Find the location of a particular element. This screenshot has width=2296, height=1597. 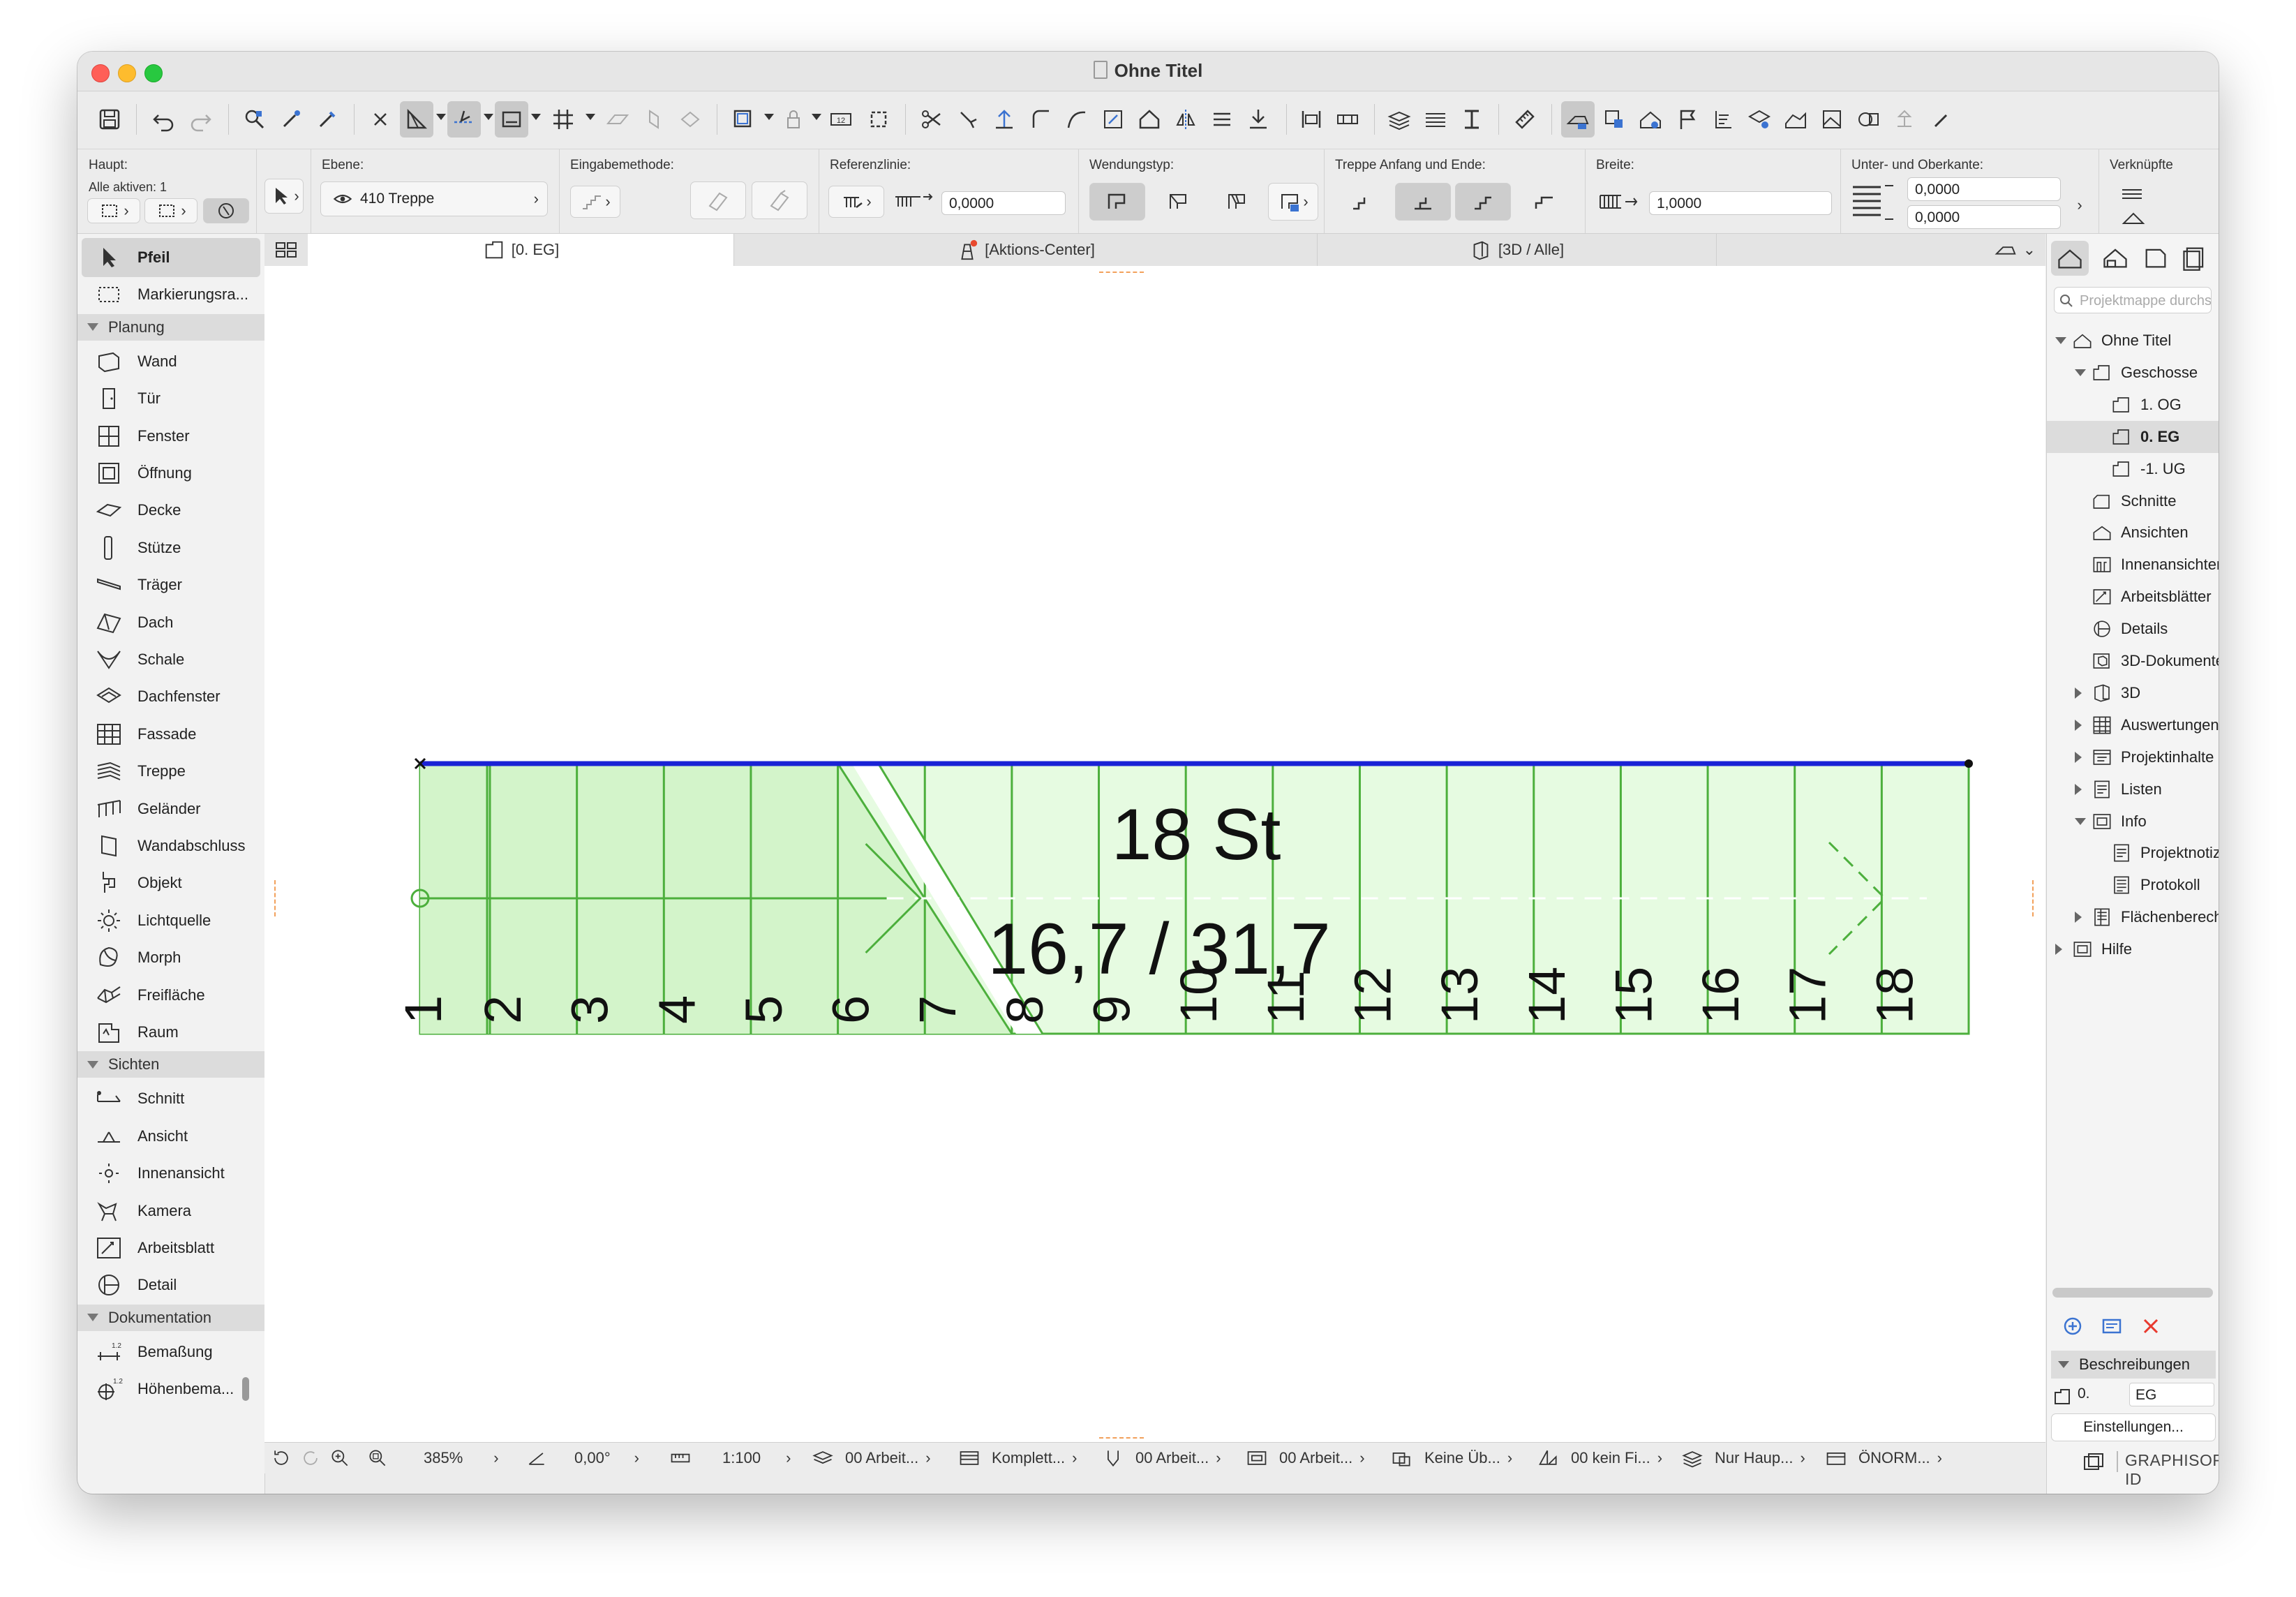

tool-beam: Träger is located at coordinates (170, 585).